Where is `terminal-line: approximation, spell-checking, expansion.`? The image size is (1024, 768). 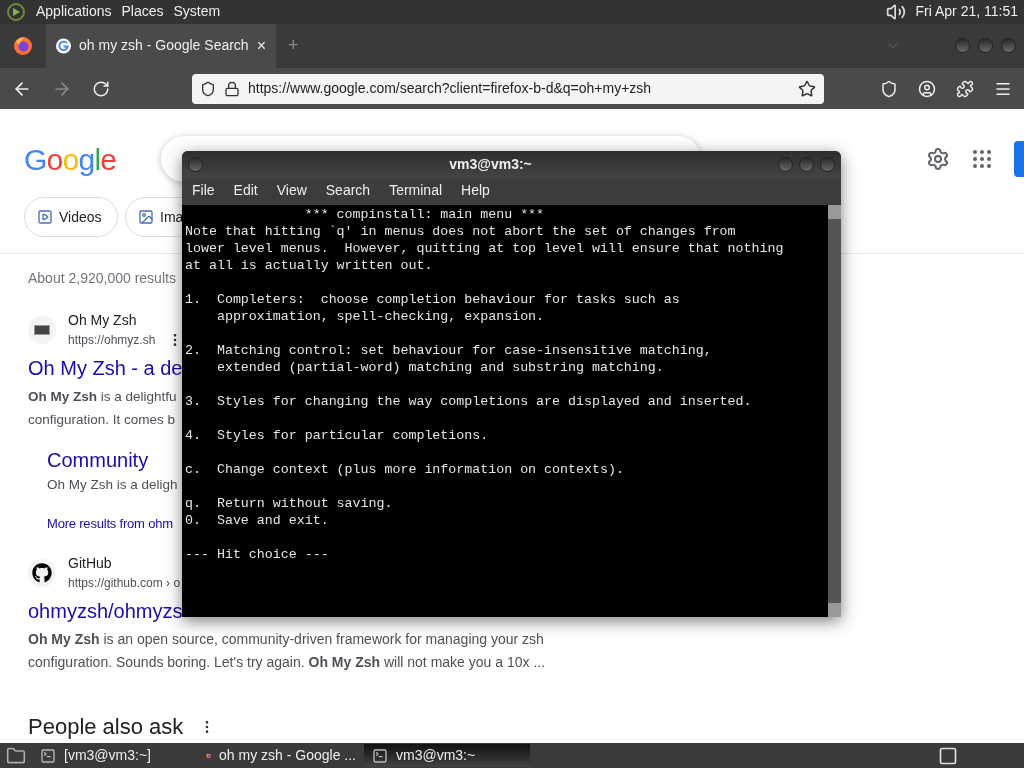 terminal-line: approximation, spell-checking, expansion. is located at coordinates (380, 316).